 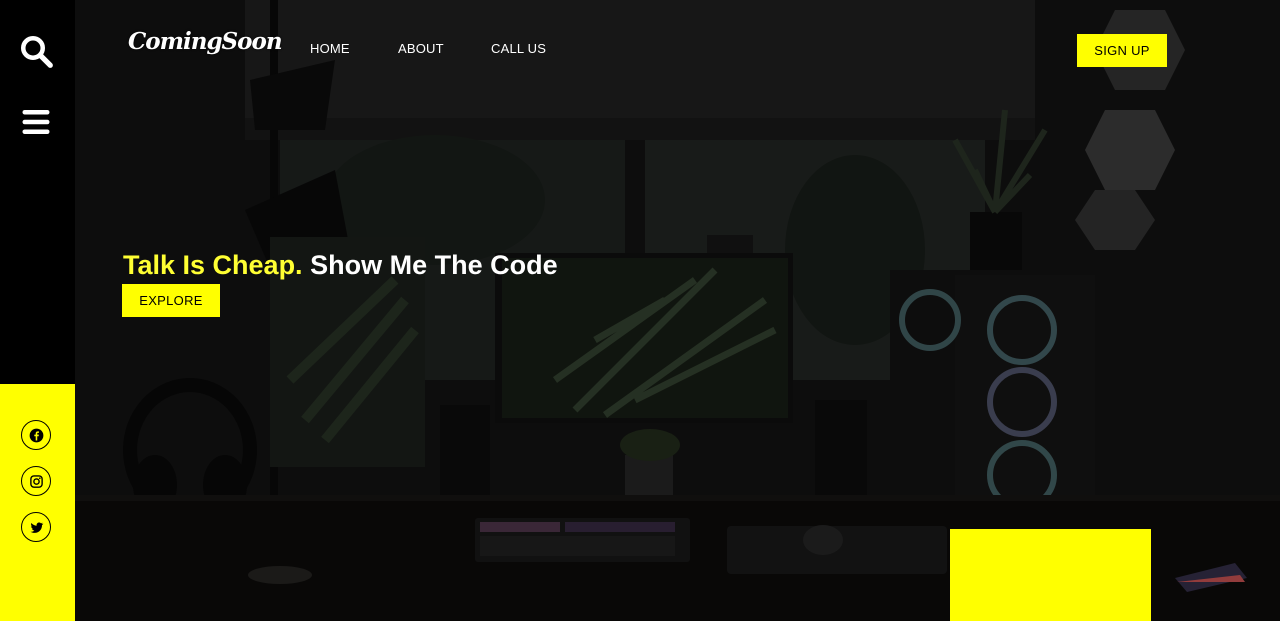 I want to click on search-icon, so click(x=36, y=51).